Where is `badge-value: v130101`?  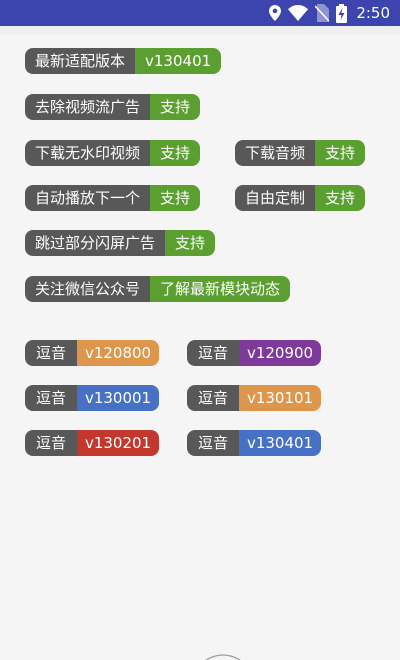 badge-value: v130101 is located at coordinates (280, 398).